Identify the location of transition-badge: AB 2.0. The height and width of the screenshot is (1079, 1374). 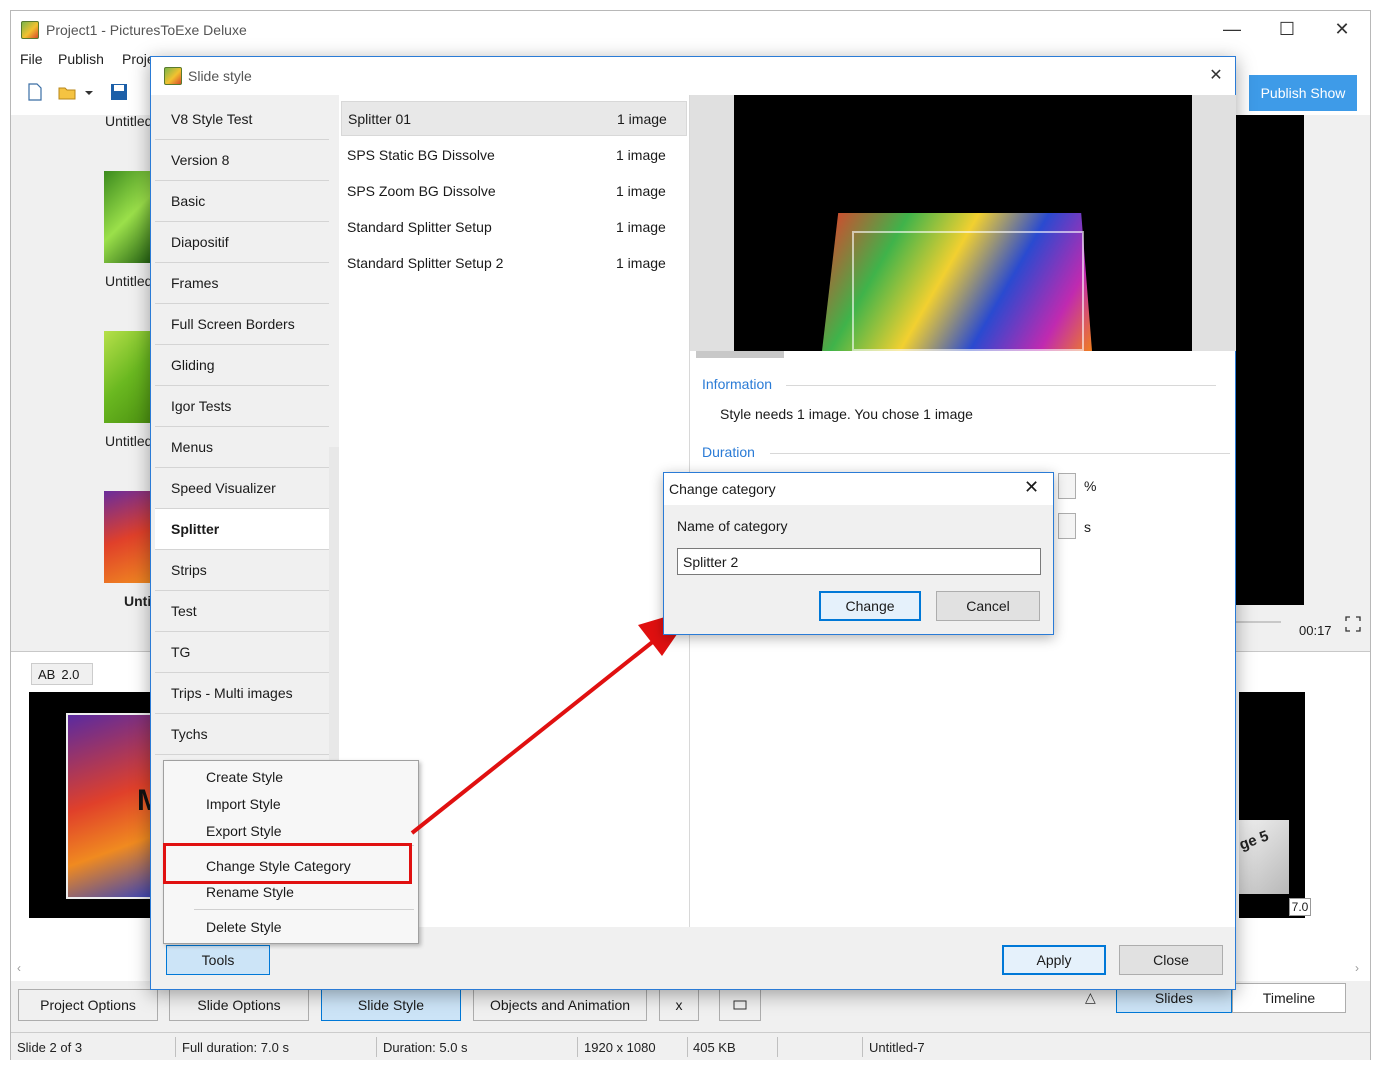
(62, 674).